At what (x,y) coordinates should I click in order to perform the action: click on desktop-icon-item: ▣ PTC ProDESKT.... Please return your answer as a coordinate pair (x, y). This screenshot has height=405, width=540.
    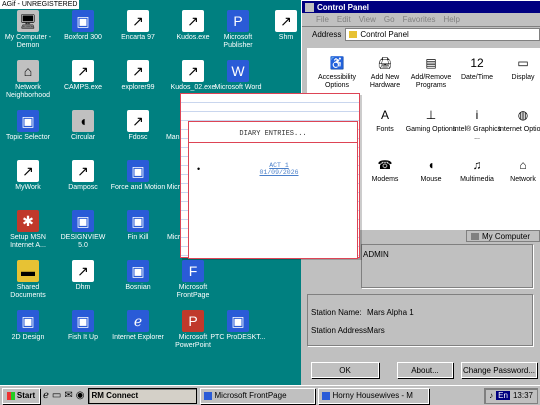
    Looking at the image, I should click on (238, 326).